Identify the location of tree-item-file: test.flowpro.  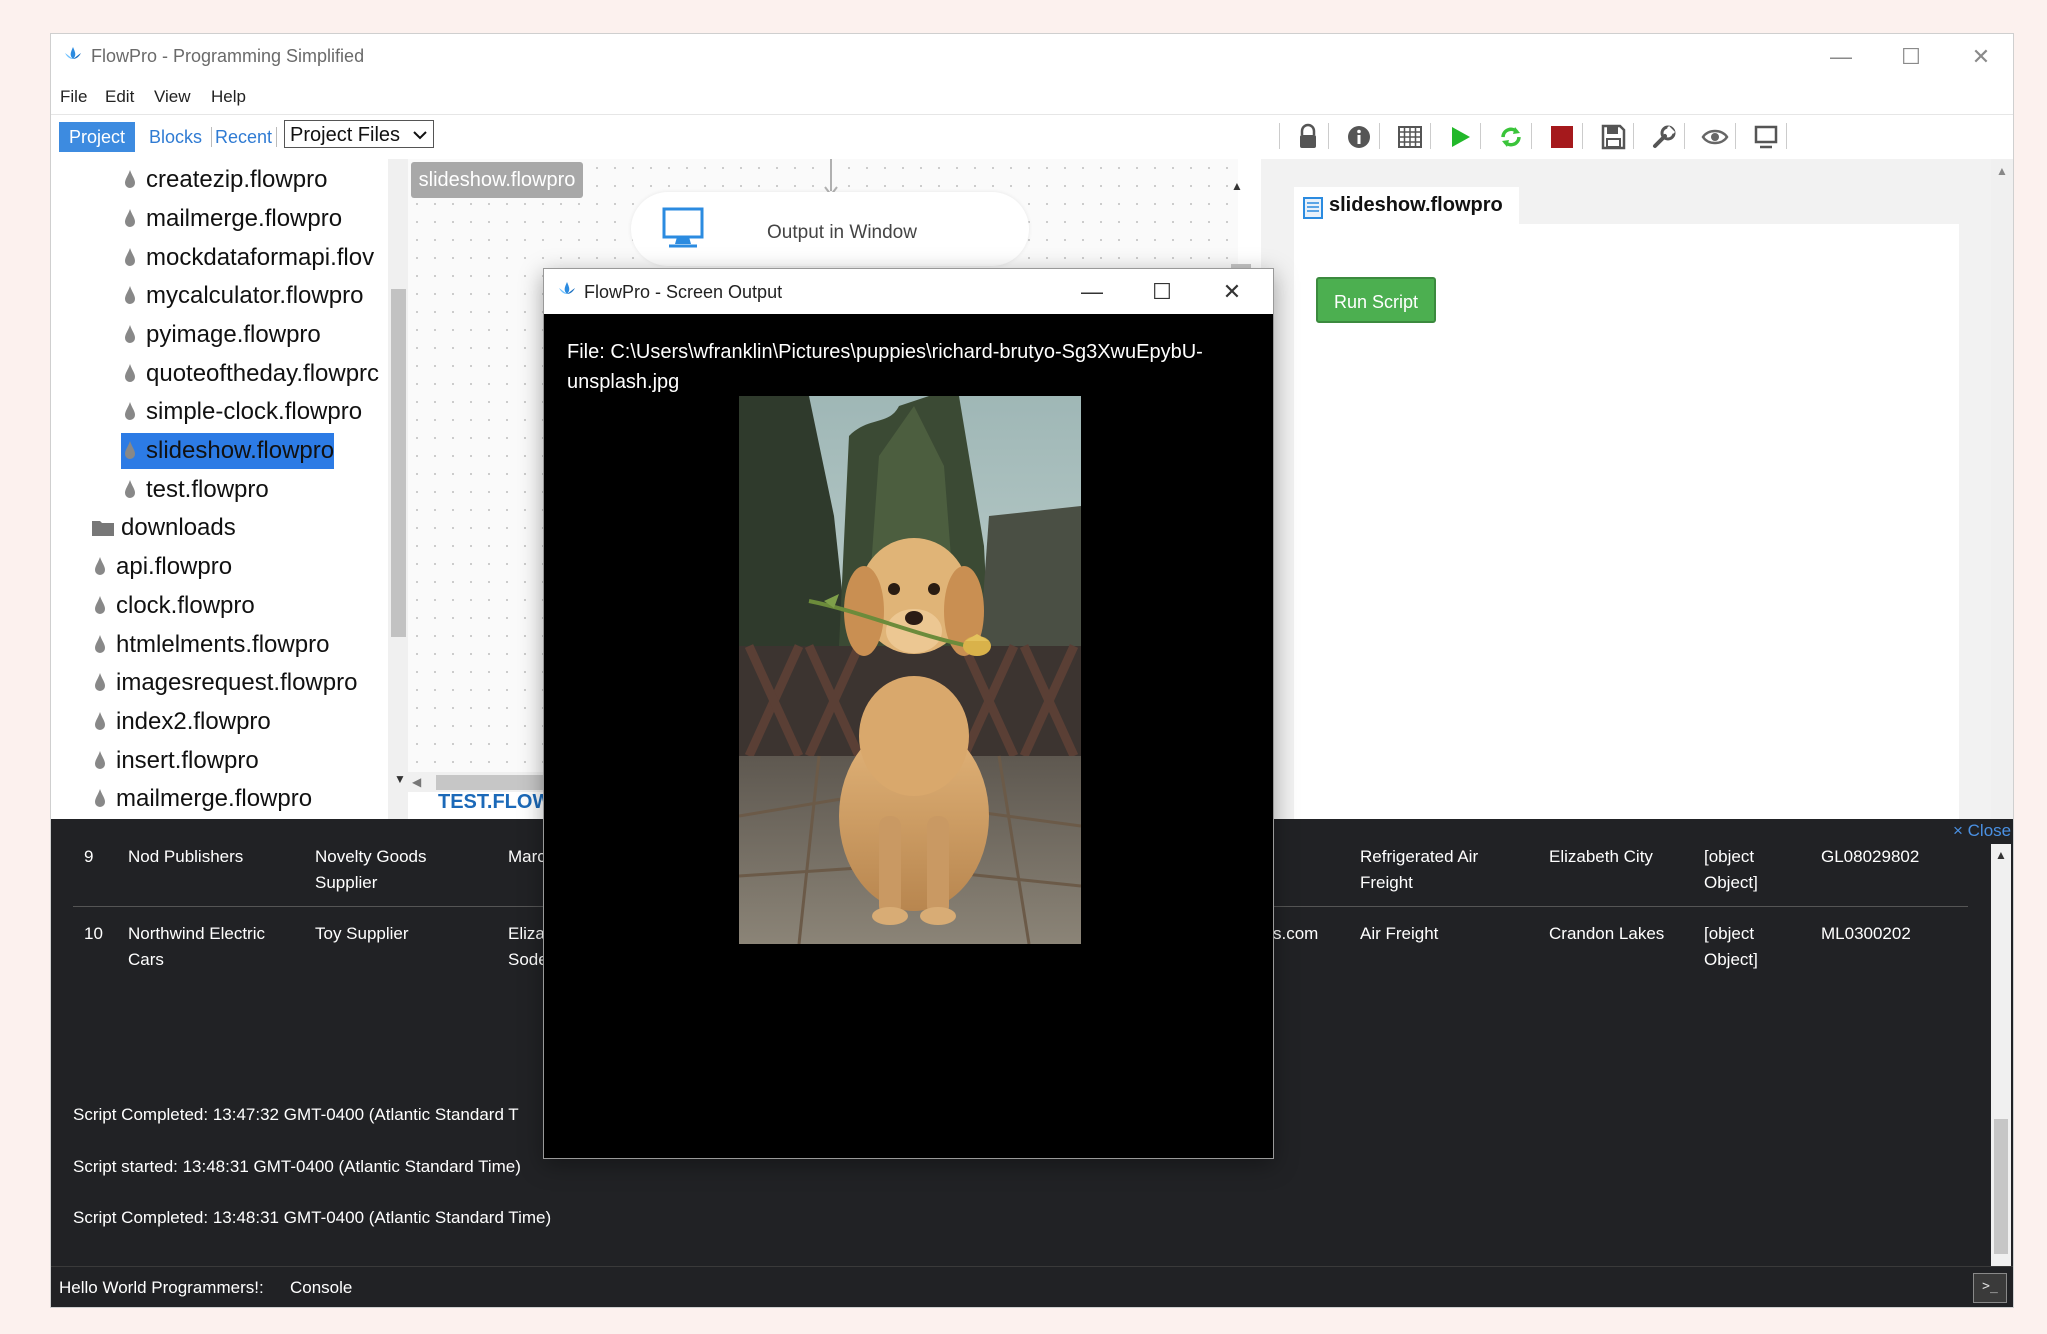
(196, 490).